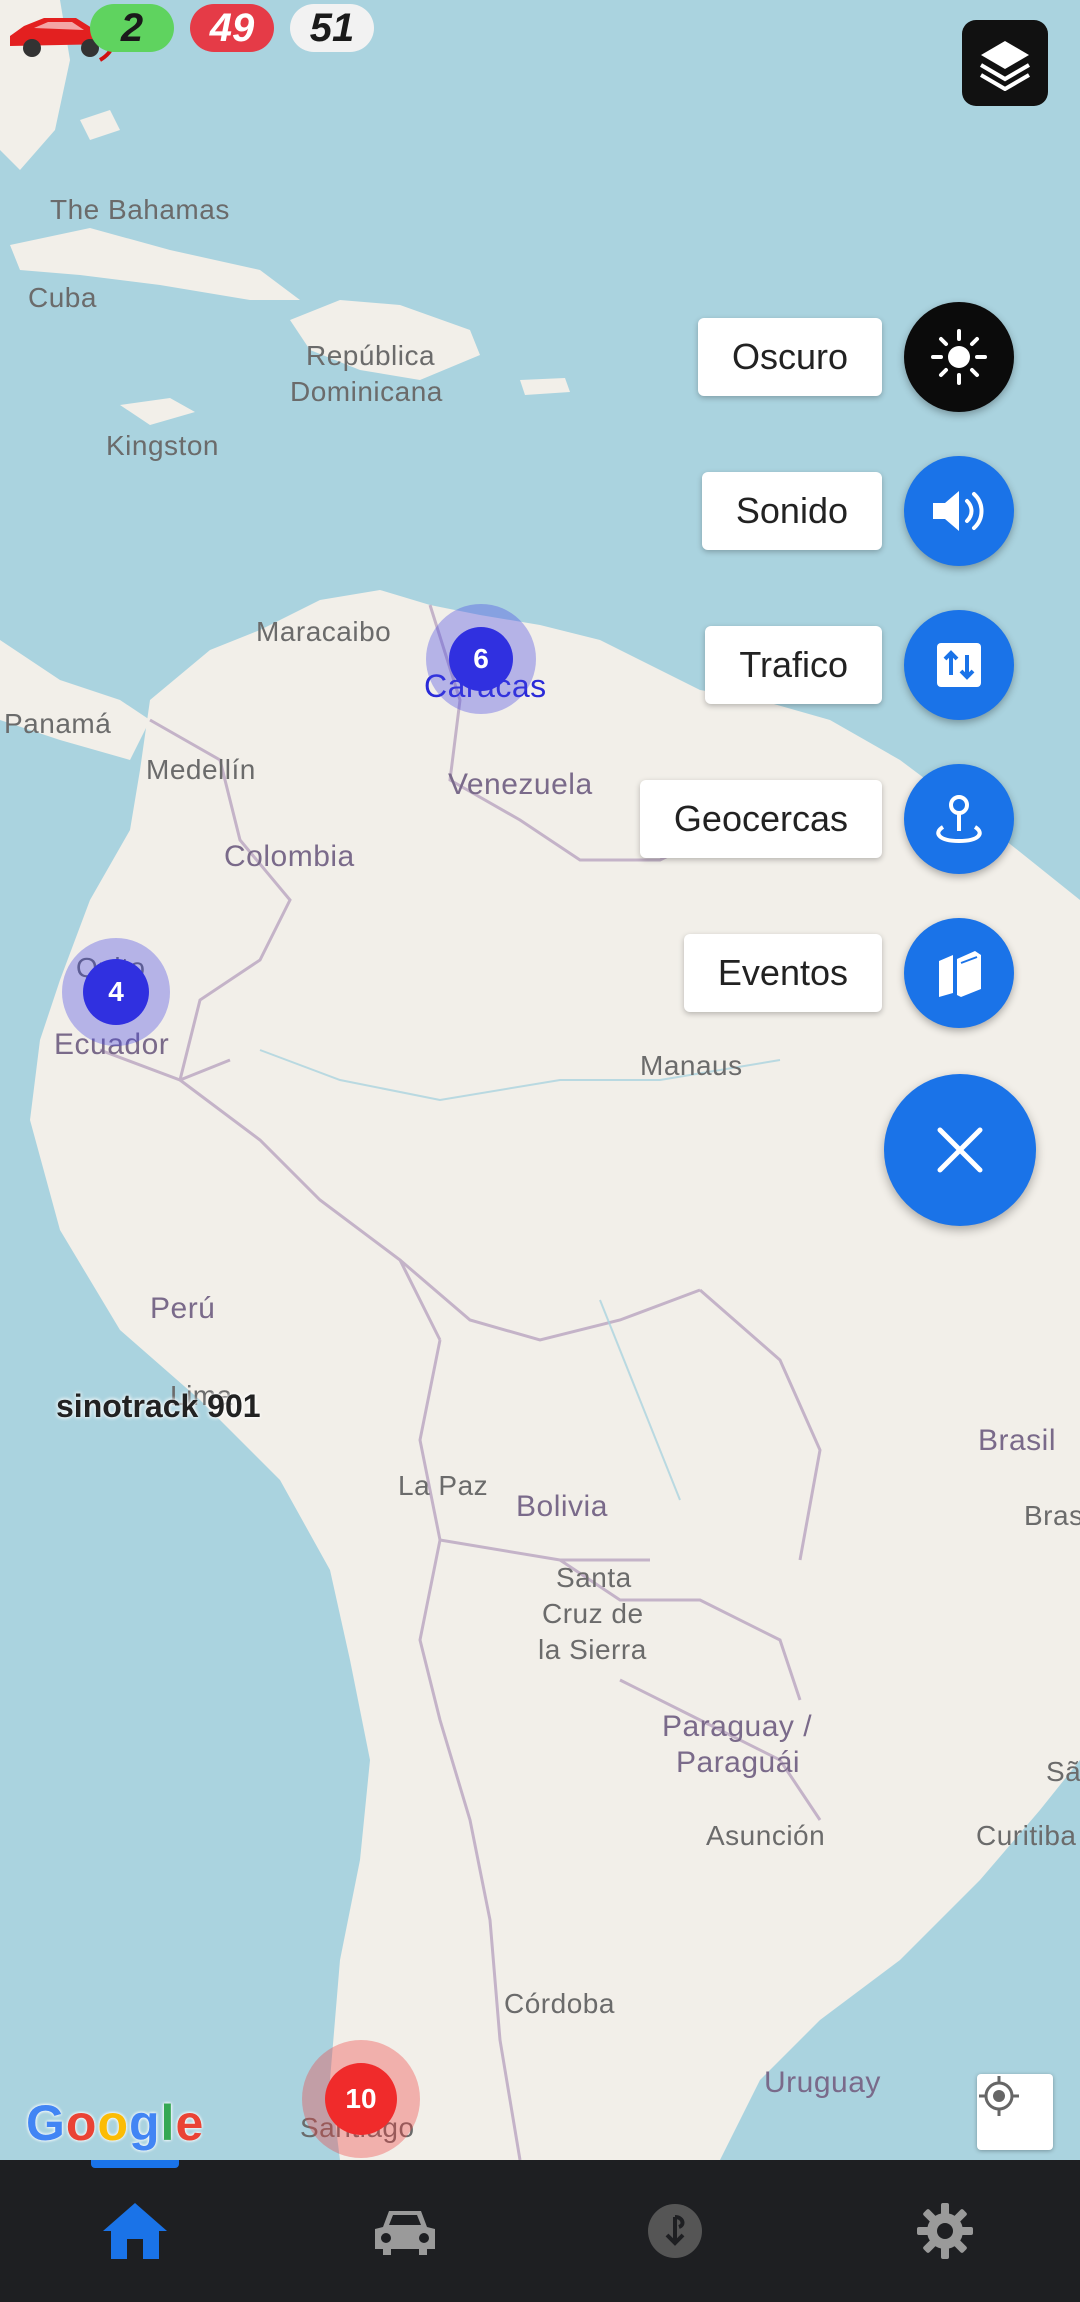 This screenshot has width=1080, height=2302. I want to click on offline-count-badge: 49, so click(232, 28).